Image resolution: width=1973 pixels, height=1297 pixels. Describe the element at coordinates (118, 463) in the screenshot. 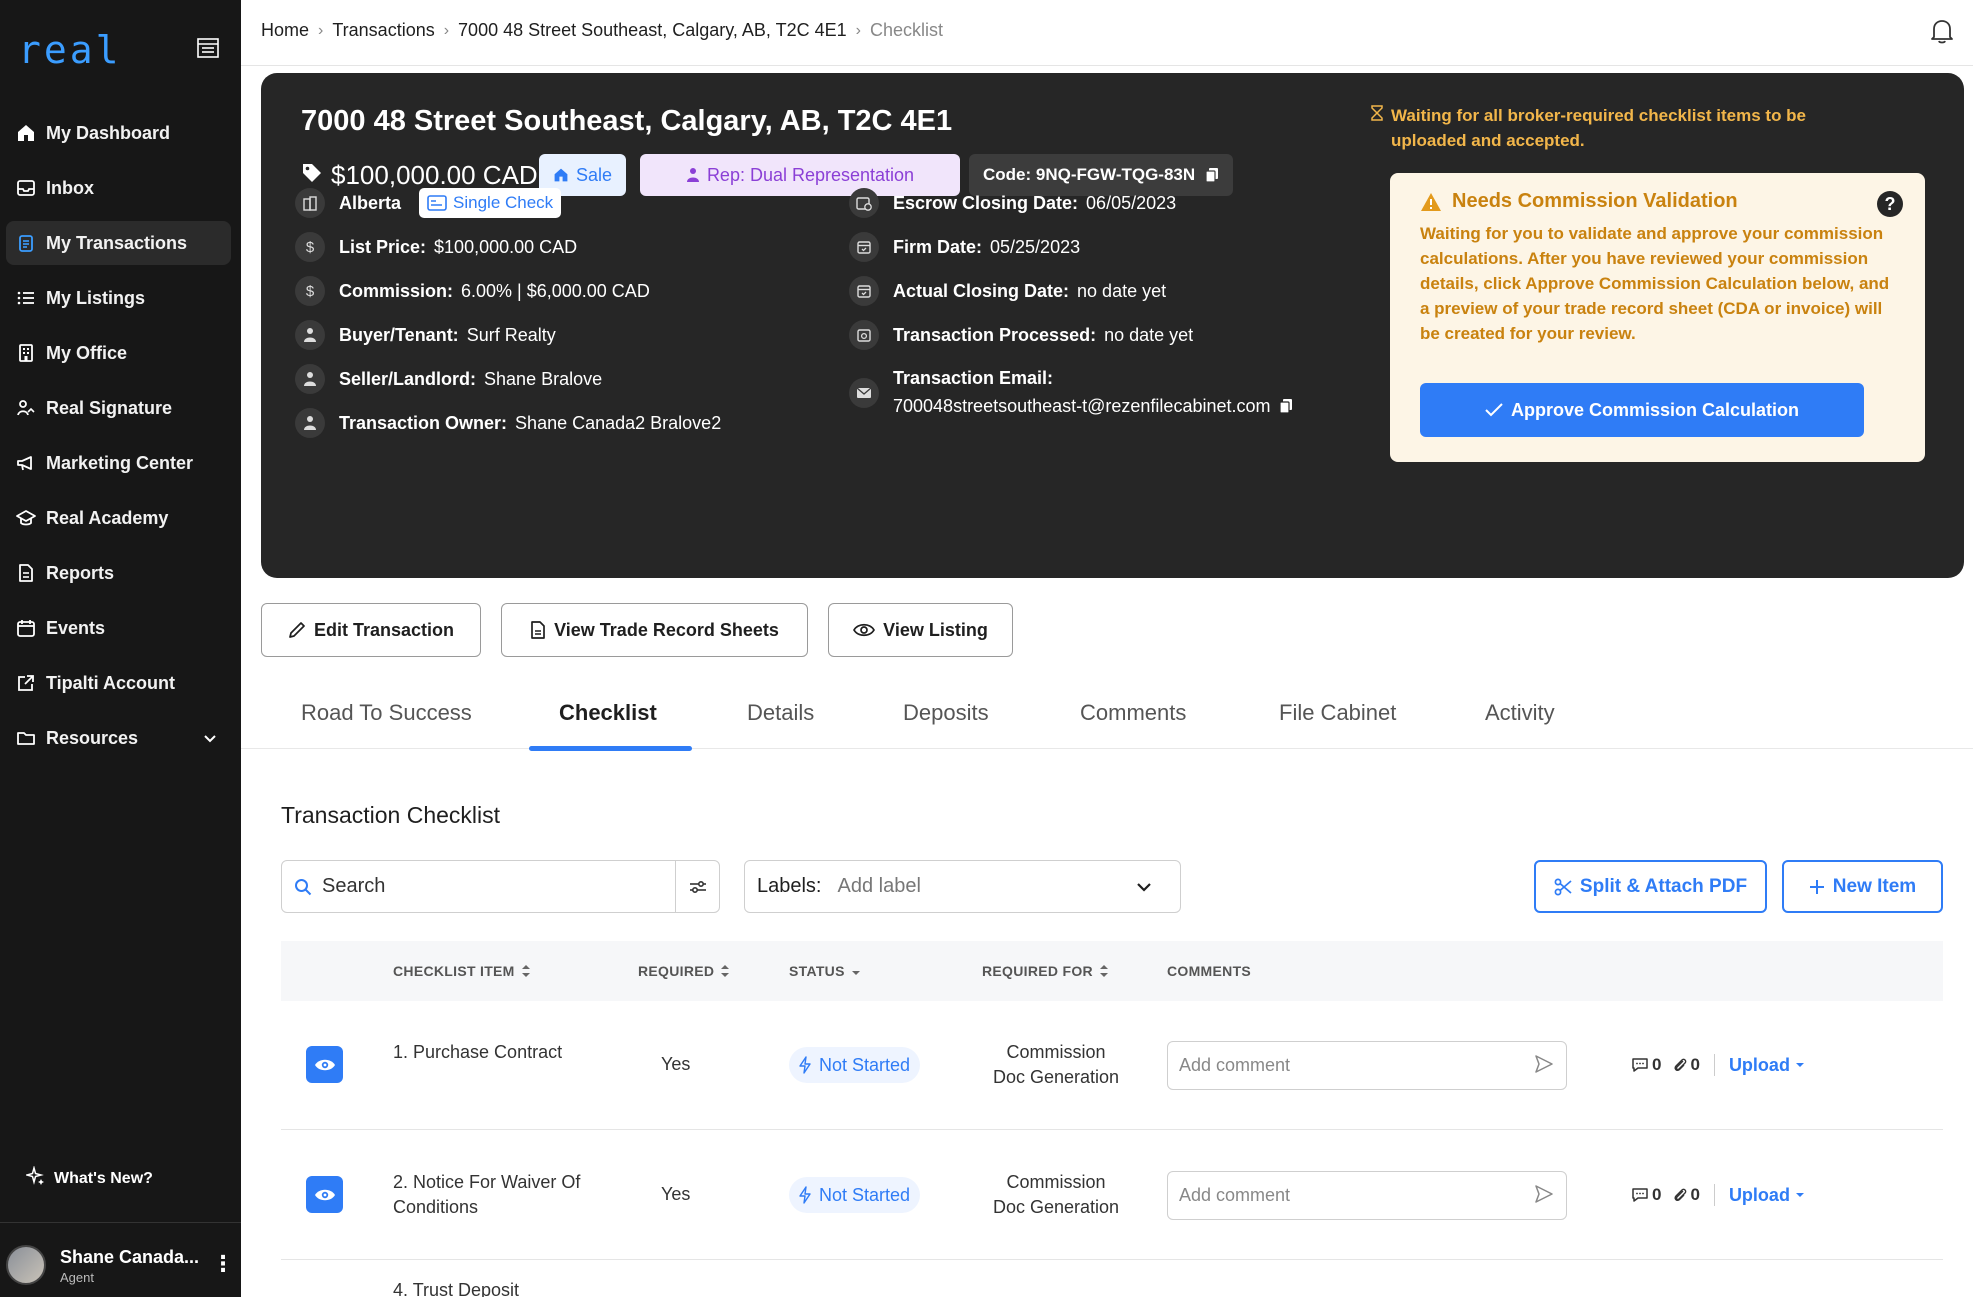

I see `sidebar-item-marketing-center: Marketing Center` at that location.